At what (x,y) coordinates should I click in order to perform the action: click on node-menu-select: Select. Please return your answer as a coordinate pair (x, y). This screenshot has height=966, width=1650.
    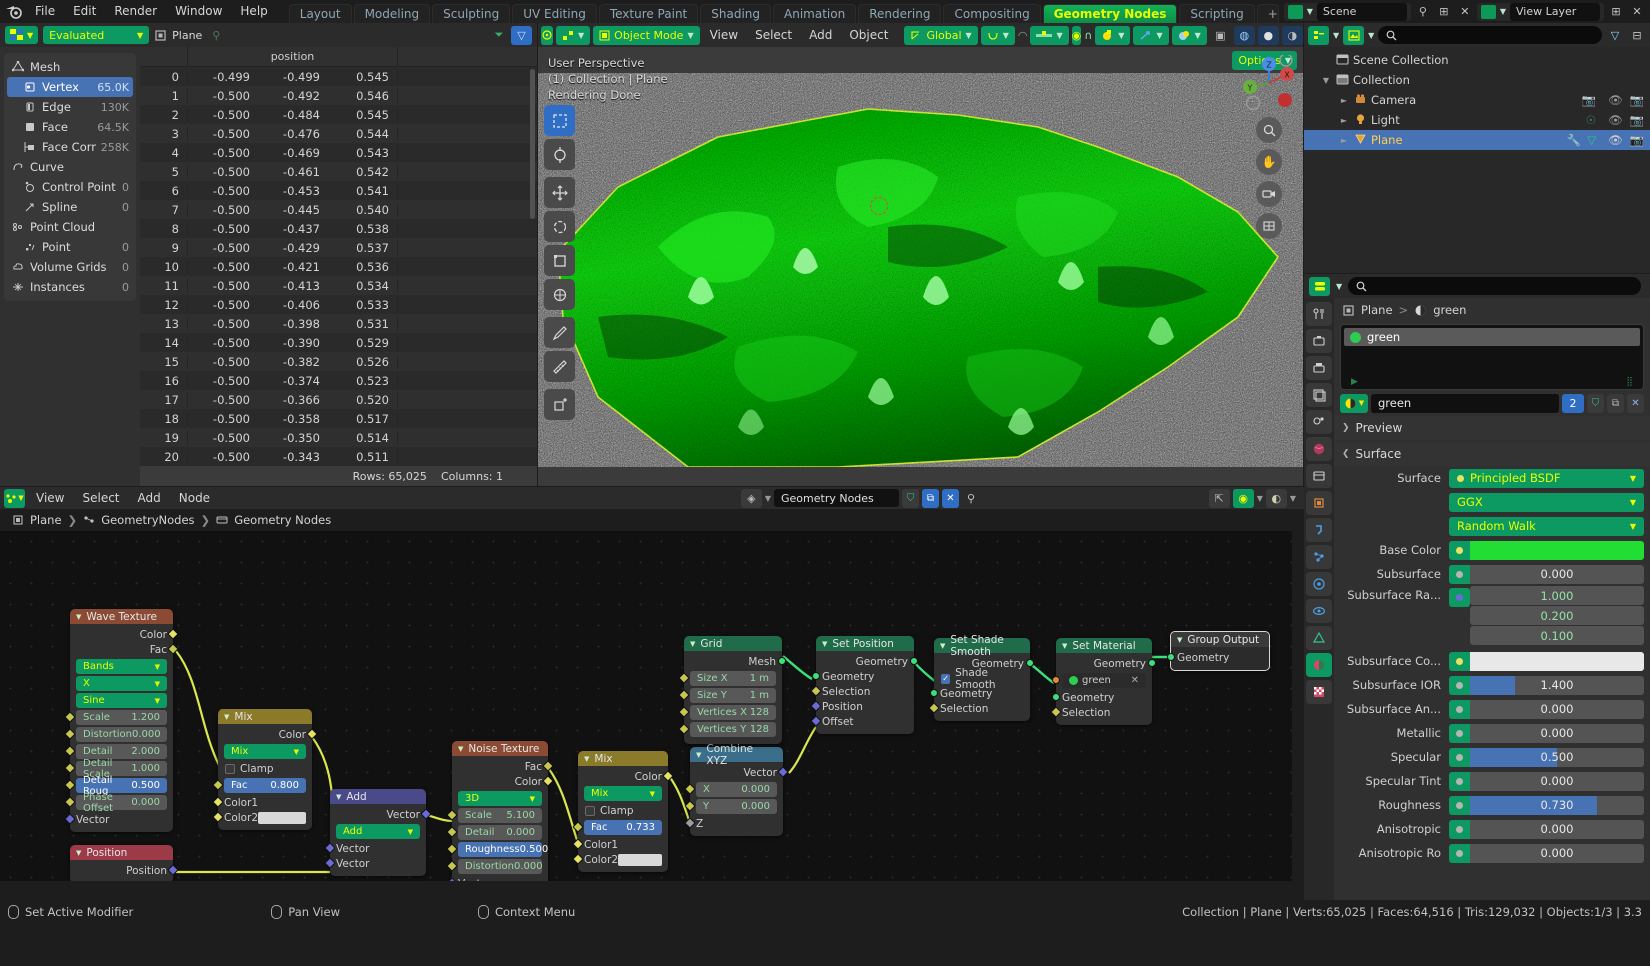
    Looking at the image, I should click on (100, 498).